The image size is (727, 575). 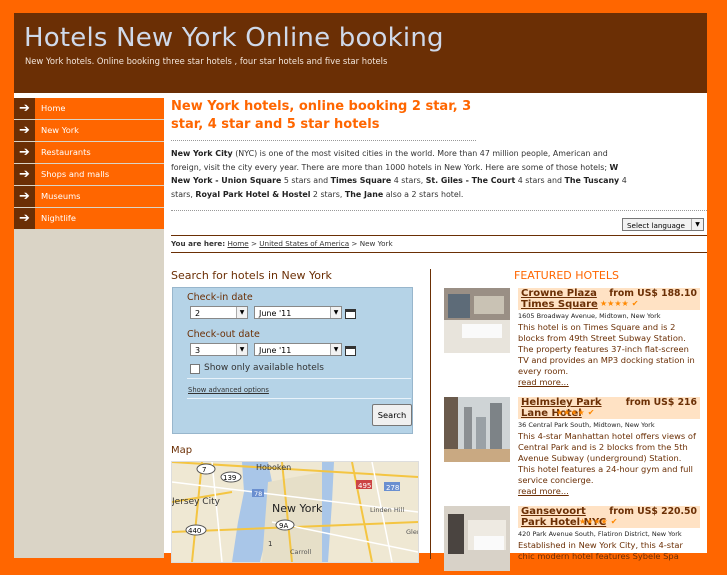 What do you see at coordinates (234, 38) in the screenshot?
I see `site-title: Hotels New York Online booking` at bounding box center [234, 38].